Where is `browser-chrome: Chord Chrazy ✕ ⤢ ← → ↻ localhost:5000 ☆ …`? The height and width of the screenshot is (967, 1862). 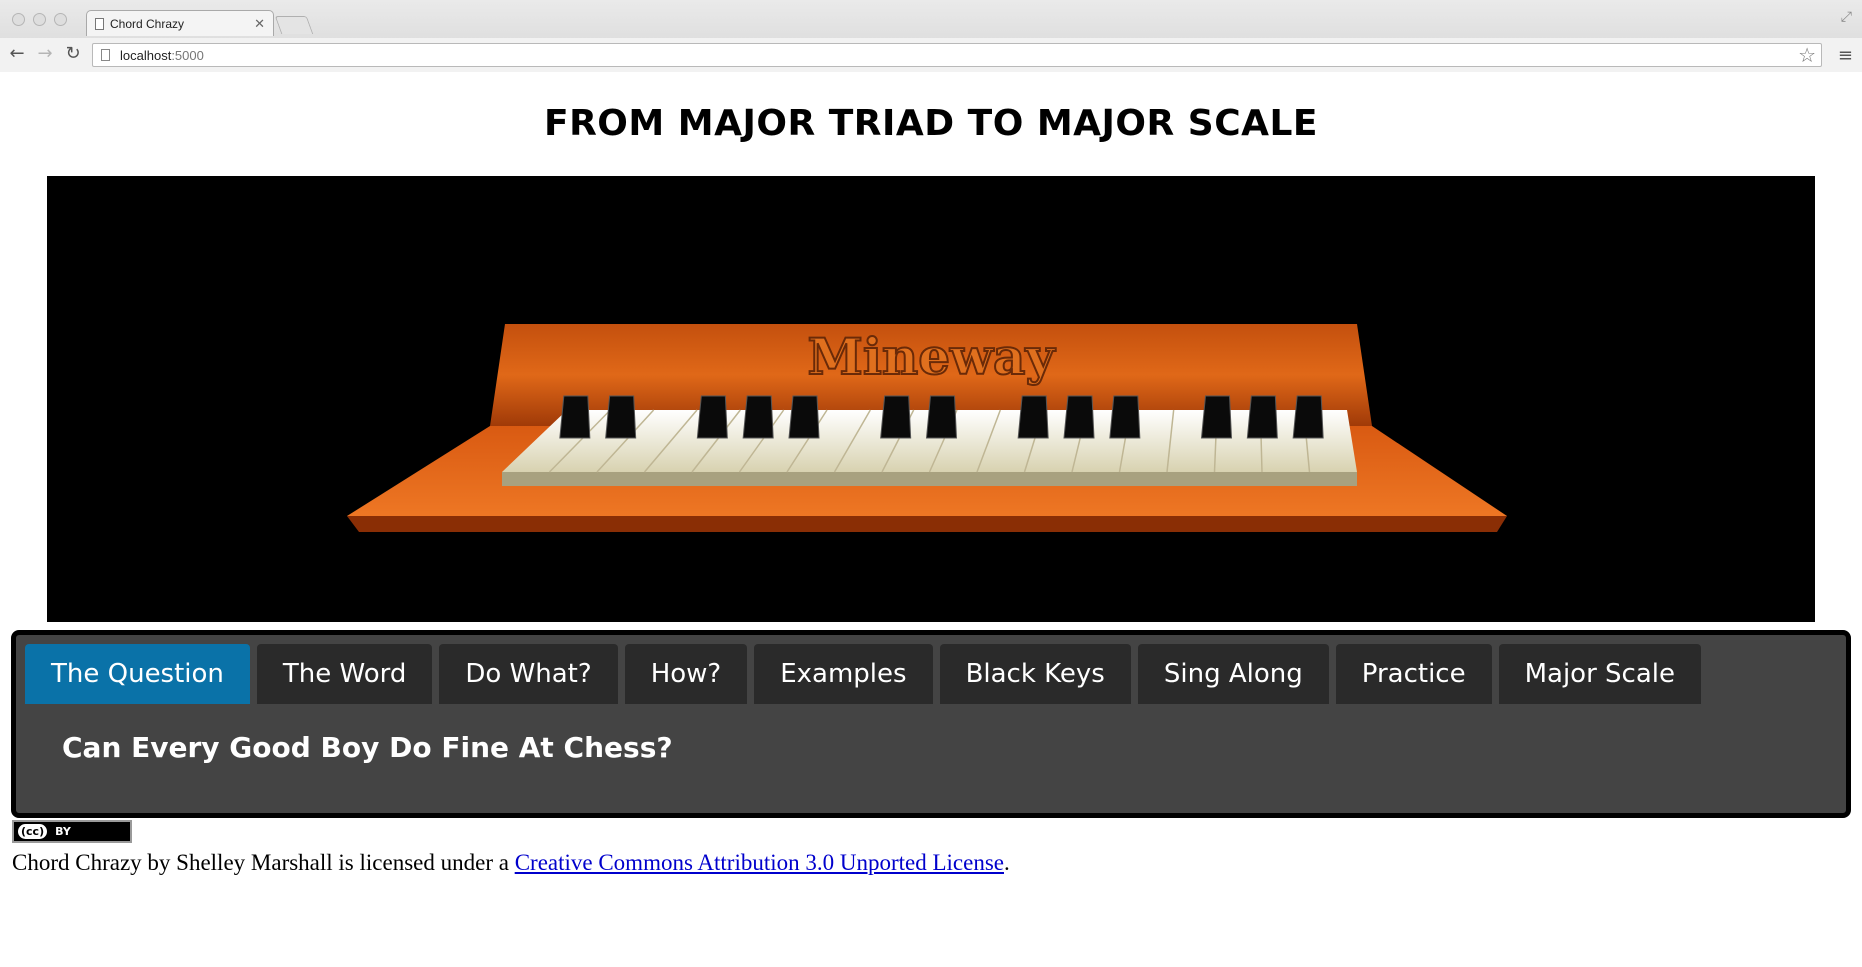
browser-chrome: Chord Chrazy ✕ ⤢ ← → ↻ localhost:5000 ☆ … is located at coordinates (931, 36).